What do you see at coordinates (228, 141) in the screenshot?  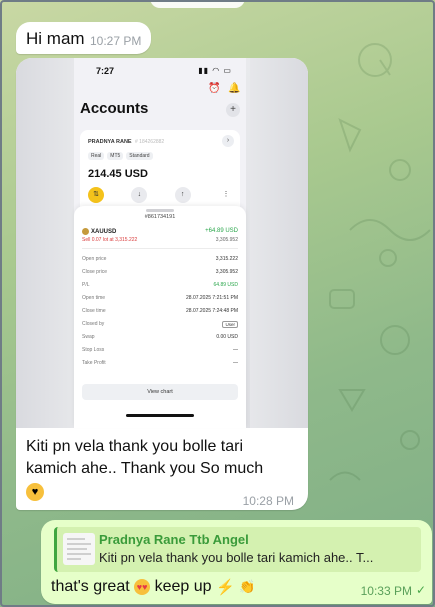 I see `chevron-right-icon: ›` at bounding box center [228, 141].